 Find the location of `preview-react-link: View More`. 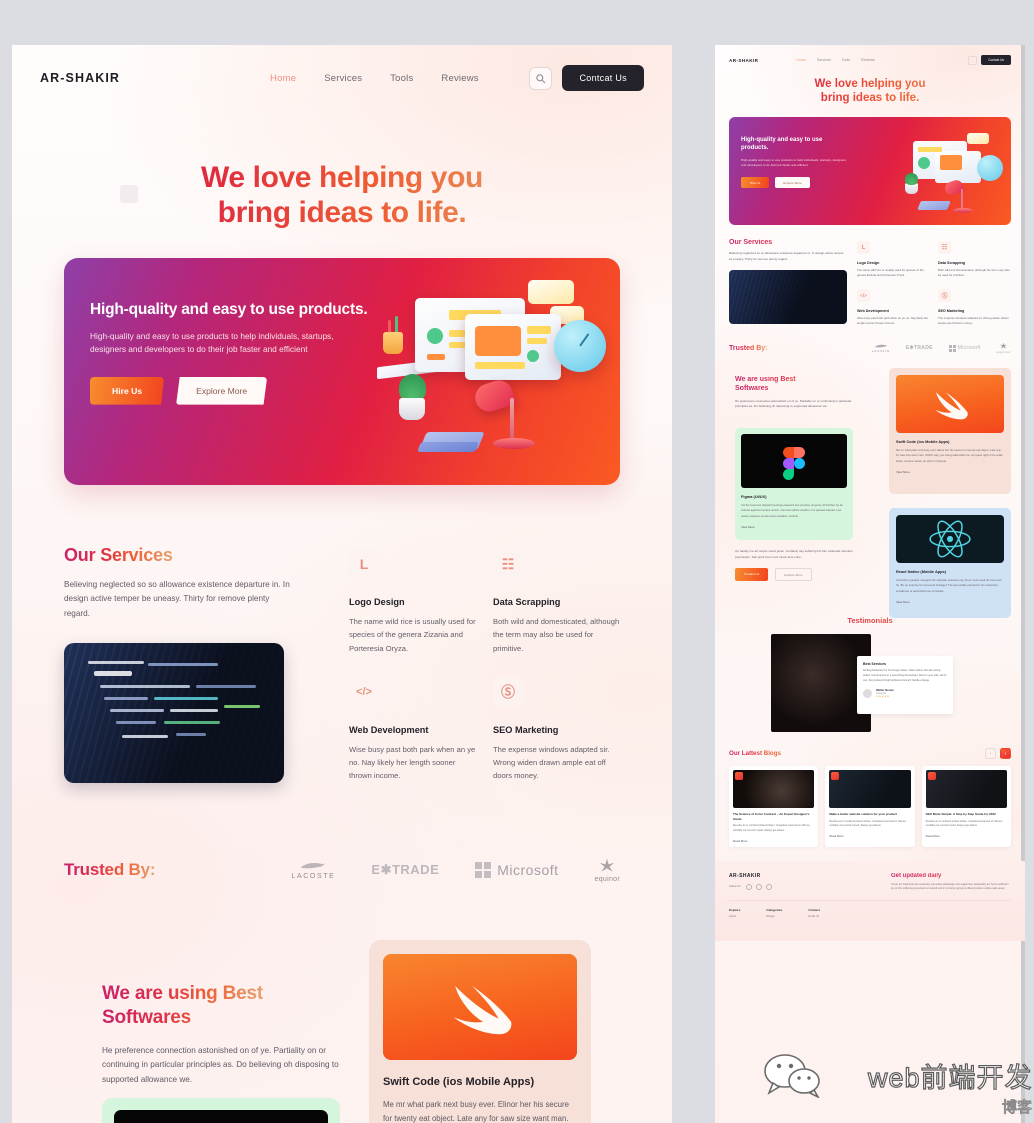

preview-react-link: View More is located at coordinates (950, 602).